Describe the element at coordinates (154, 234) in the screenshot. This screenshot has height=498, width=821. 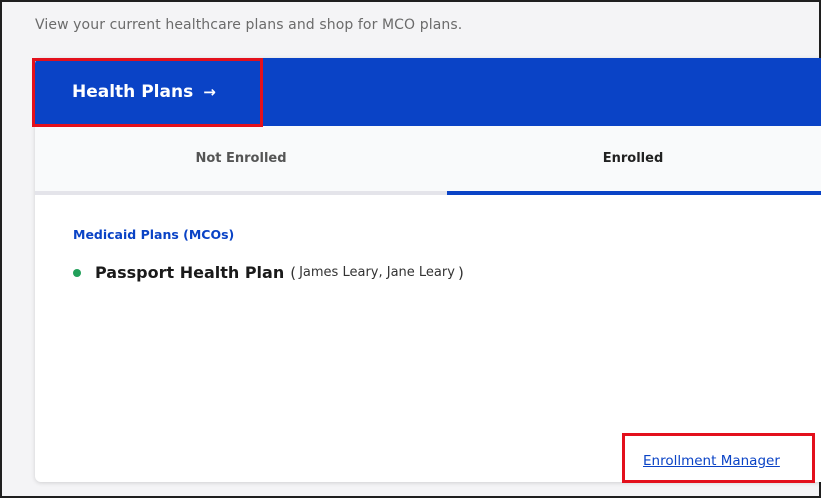
I see `section-title-medicaid-plans: Medicaid Plans (MCOs)` at that location.